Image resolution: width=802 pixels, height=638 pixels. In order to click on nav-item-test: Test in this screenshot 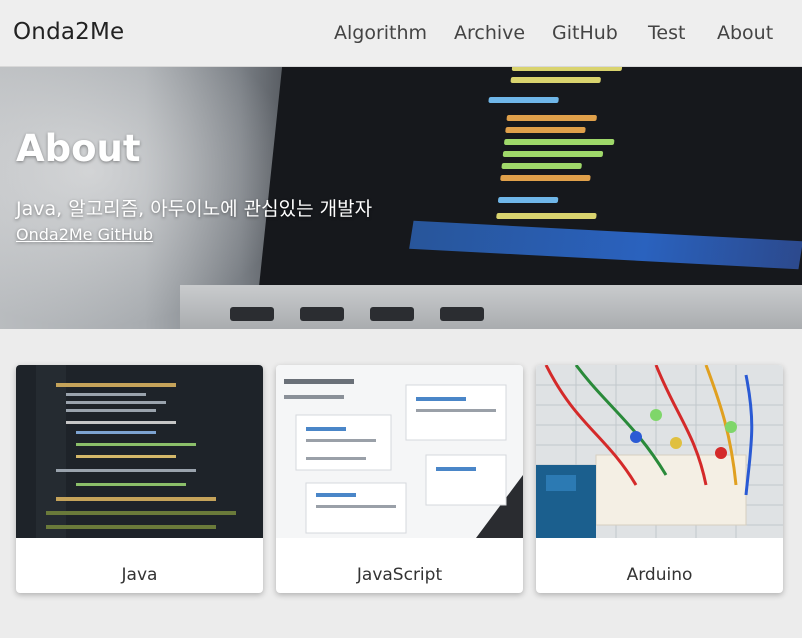, I will do `click(666, 33)`.